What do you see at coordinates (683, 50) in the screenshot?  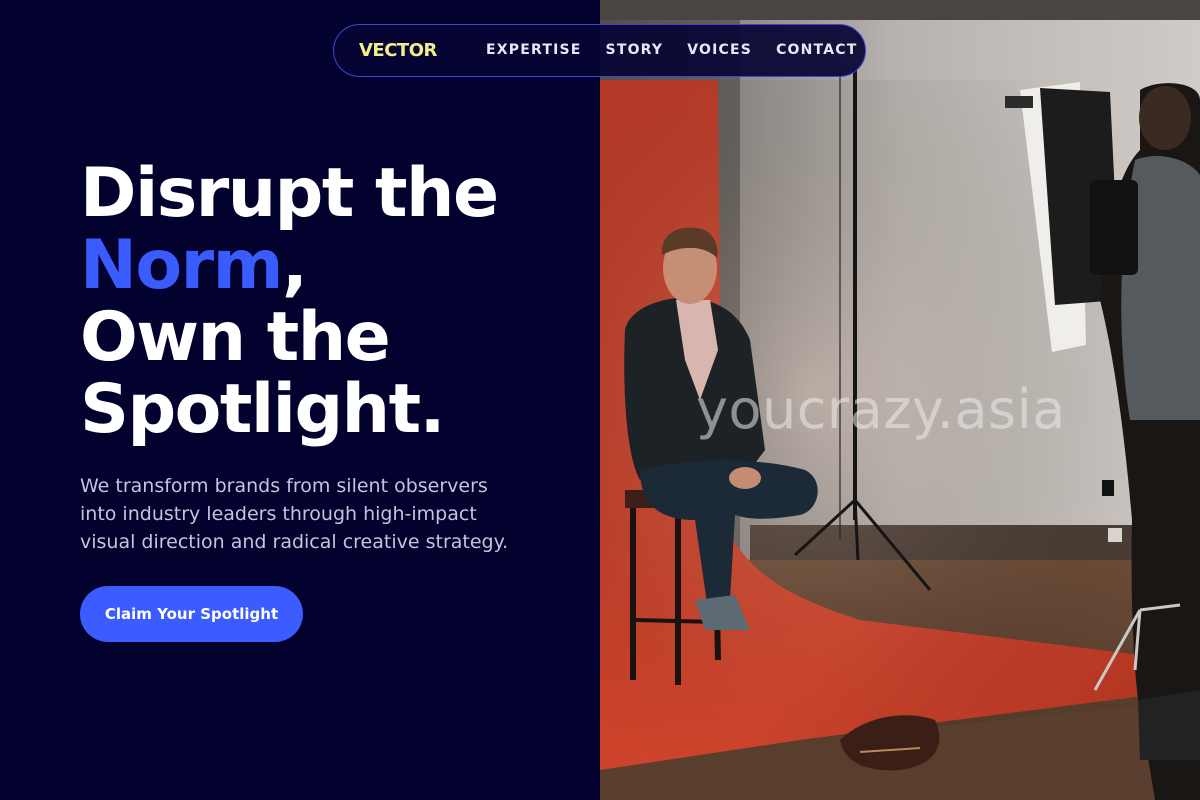 I see `nav-links: EXPERTISE STORY VOICES CONTACT` at bounding box center [683, 50].